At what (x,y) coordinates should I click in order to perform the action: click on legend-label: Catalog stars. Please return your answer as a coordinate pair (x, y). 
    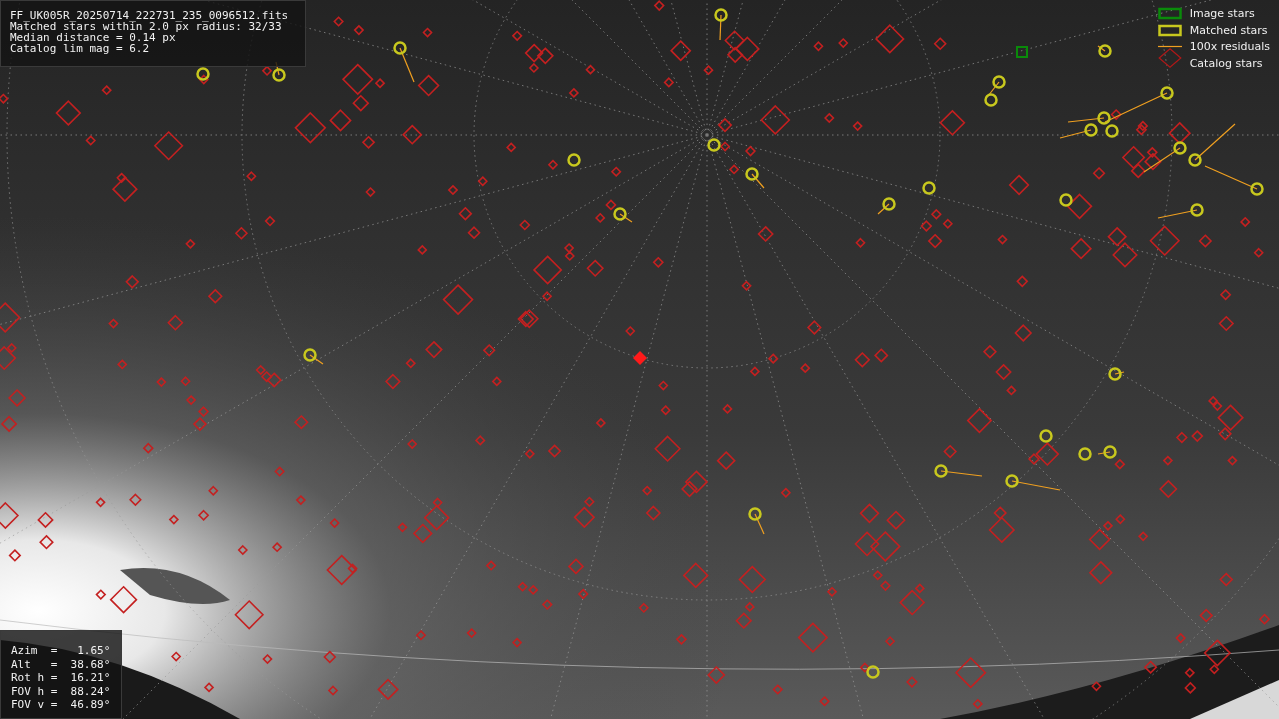
    Looking at the image, I should click on (1226, 63).